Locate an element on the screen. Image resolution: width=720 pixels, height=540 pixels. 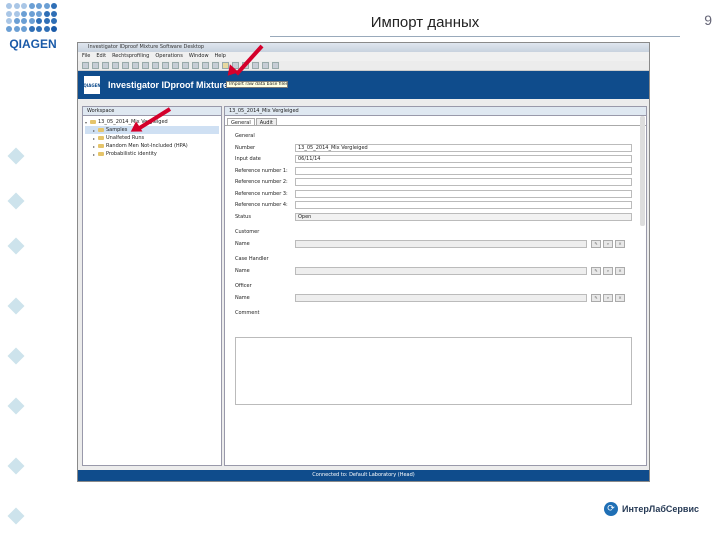
lock-icon is located at coordinates (205, 65).